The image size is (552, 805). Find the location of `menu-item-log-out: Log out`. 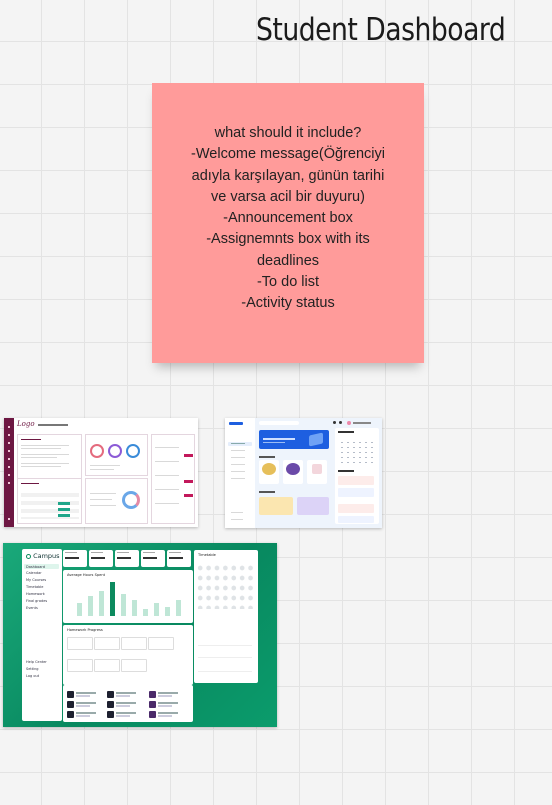

menu-item-log-out: Log out is located at coordinates (32, 676).